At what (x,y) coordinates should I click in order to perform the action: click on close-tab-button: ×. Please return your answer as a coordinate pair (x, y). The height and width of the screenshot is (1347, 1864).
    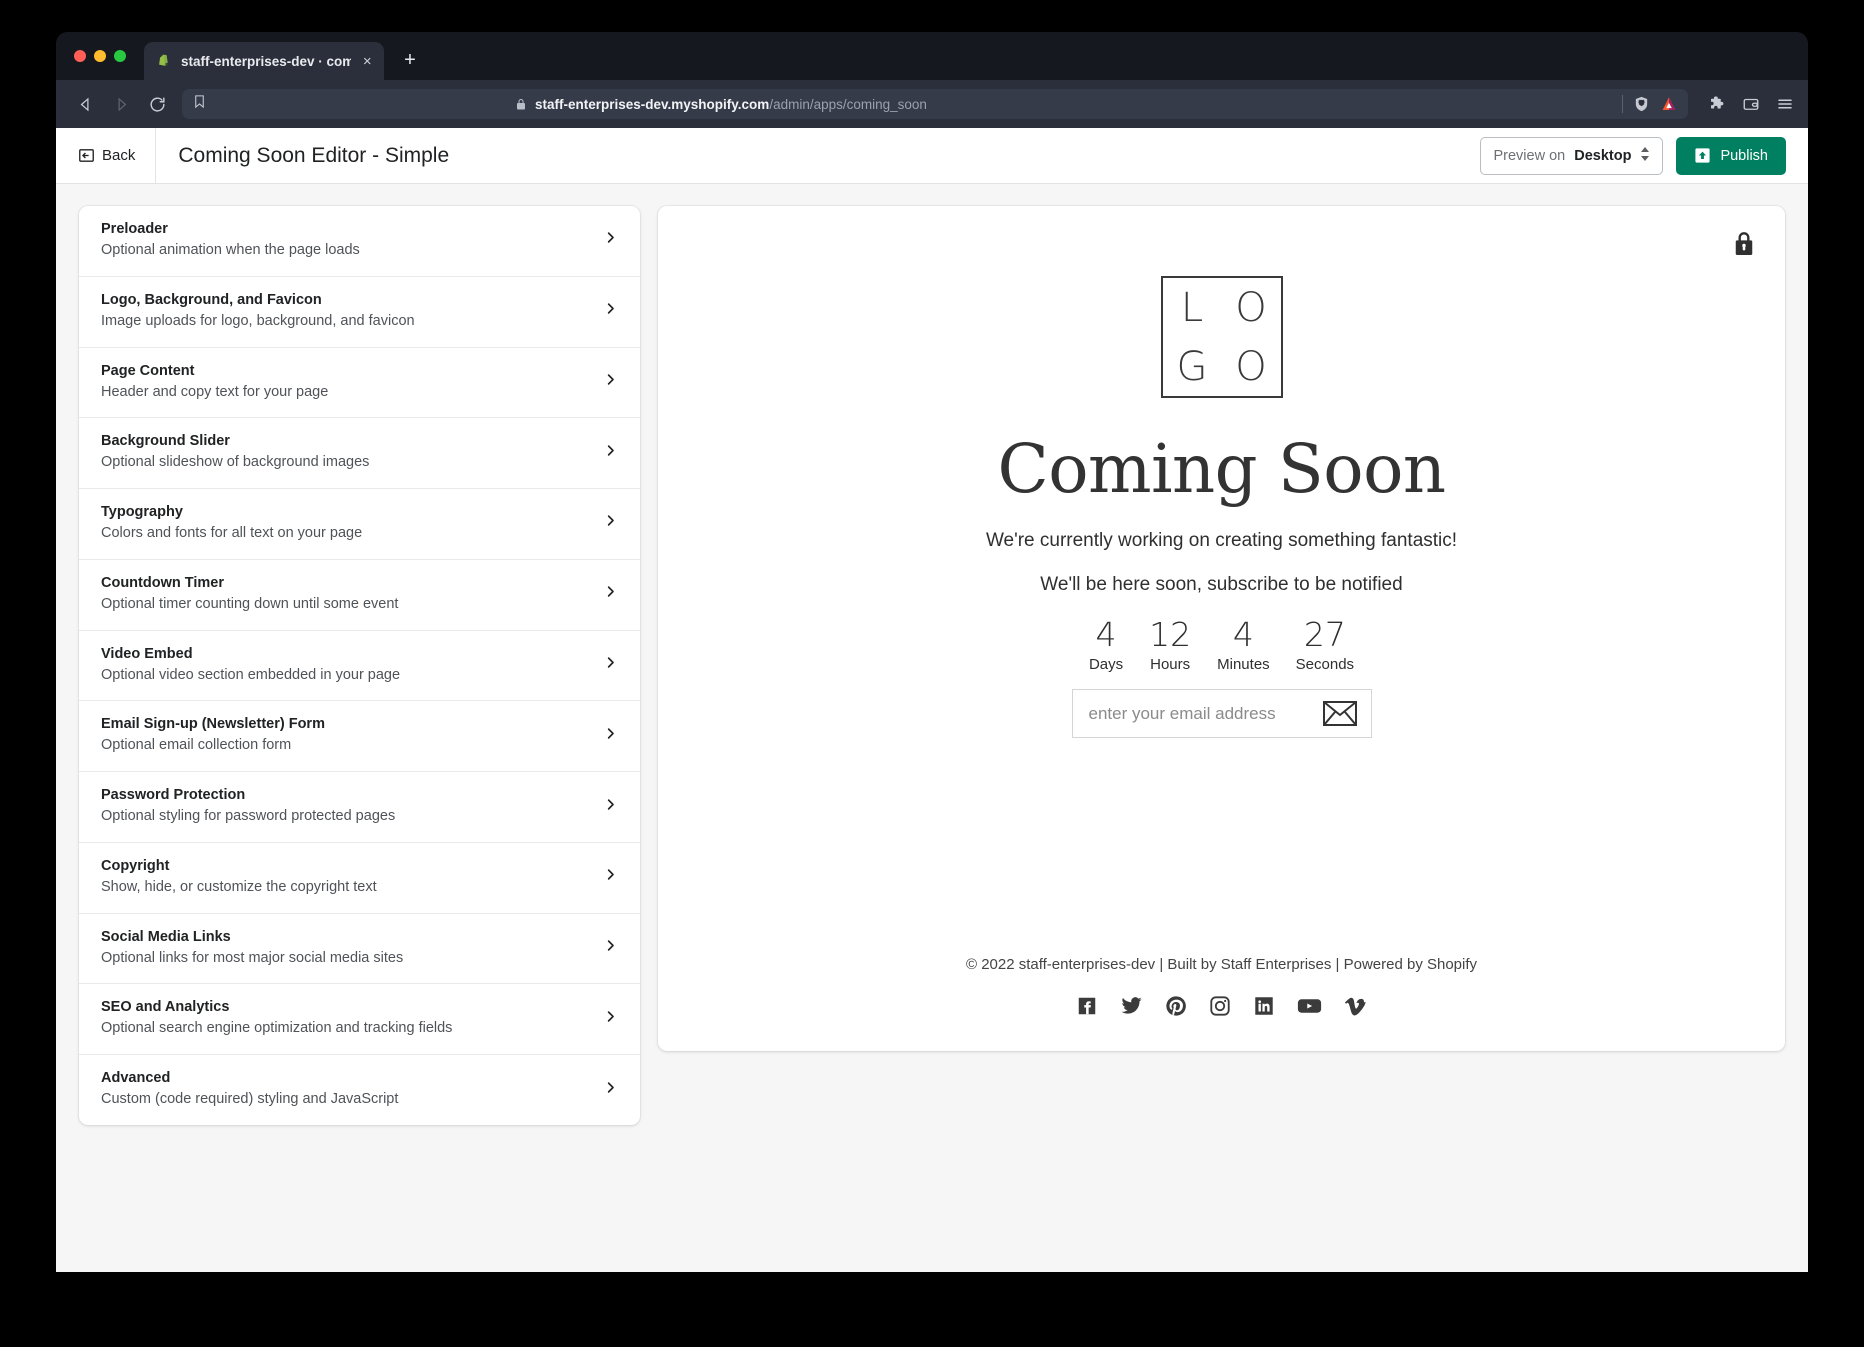
    Looking at the image, I should click on (367, 61).